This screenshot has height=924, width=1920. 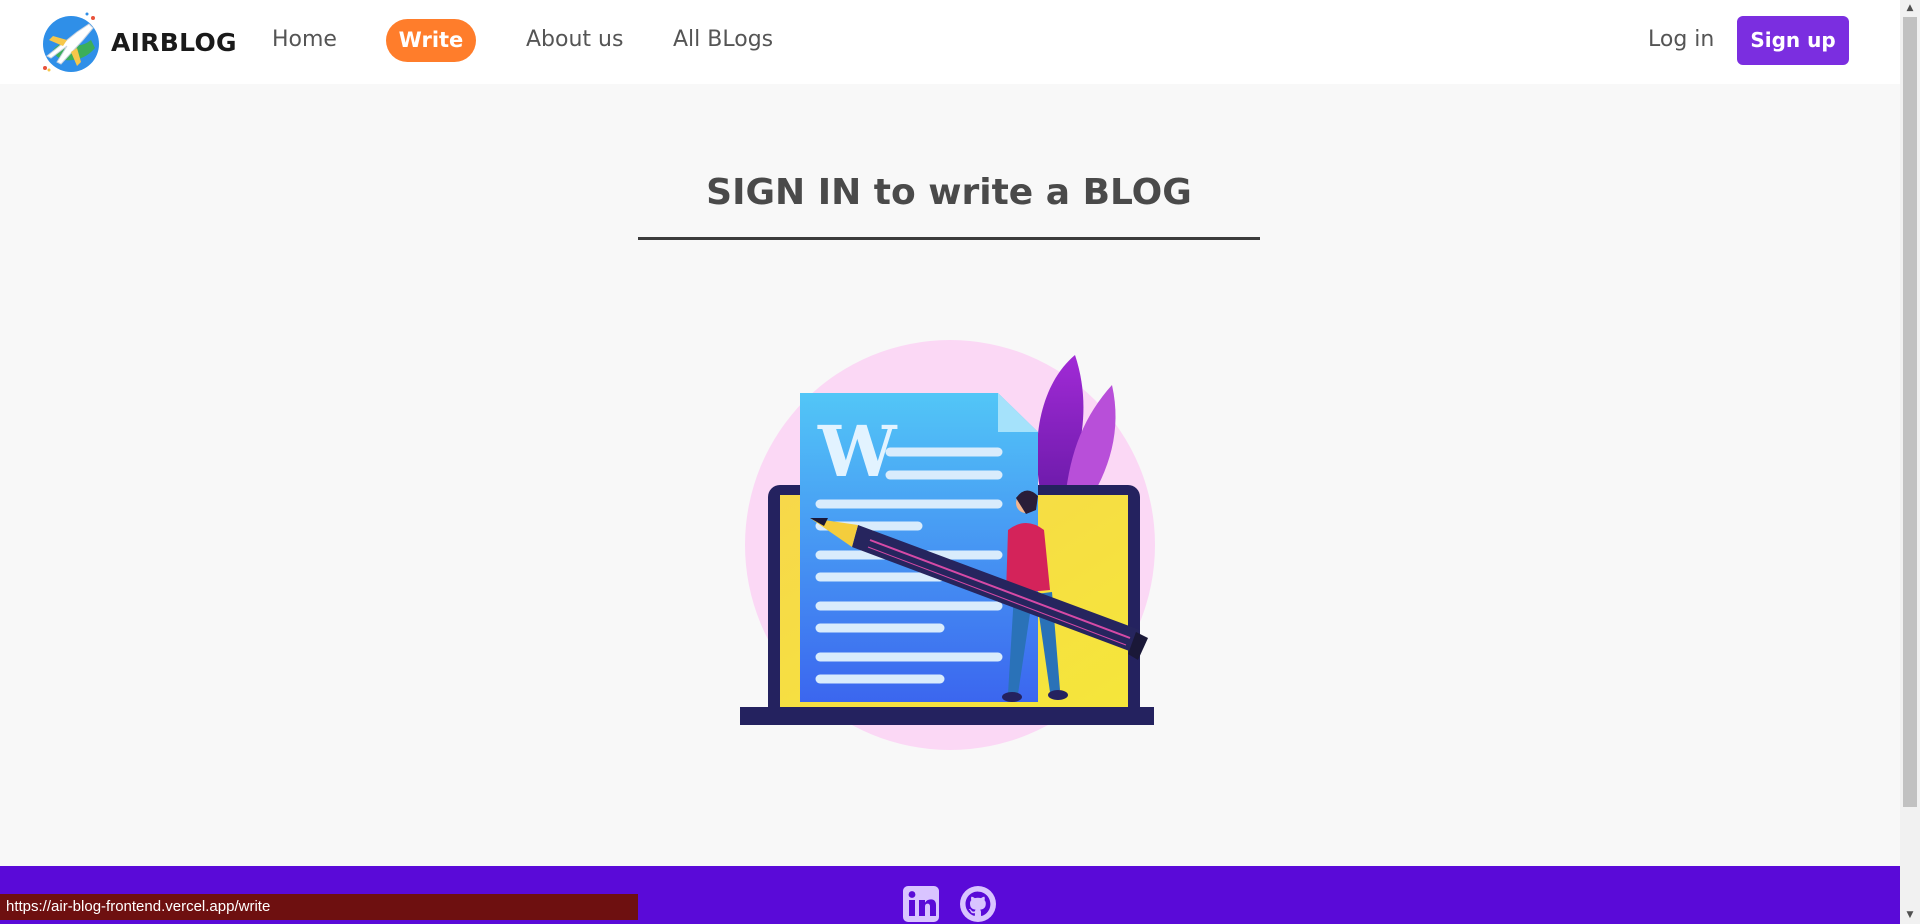 What do you see at coordinates (723, 40) in the screenshot?
I see `nav-all-blogs-link: All BLogs` at bounding box center [723, 40].